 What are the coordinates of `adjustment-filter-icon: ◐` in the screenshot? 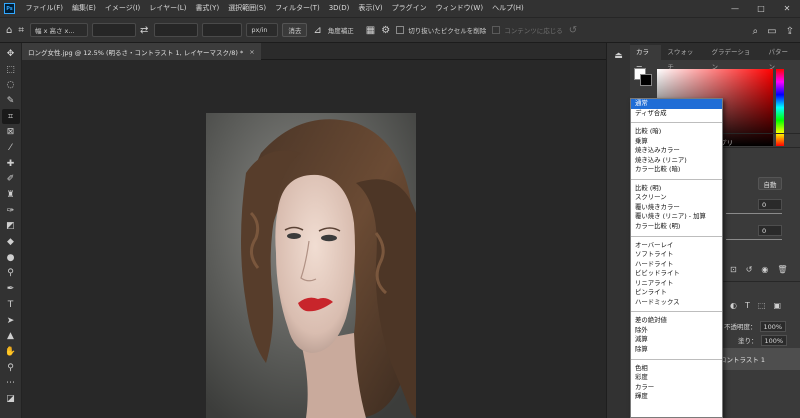 It's located at (733, 305).